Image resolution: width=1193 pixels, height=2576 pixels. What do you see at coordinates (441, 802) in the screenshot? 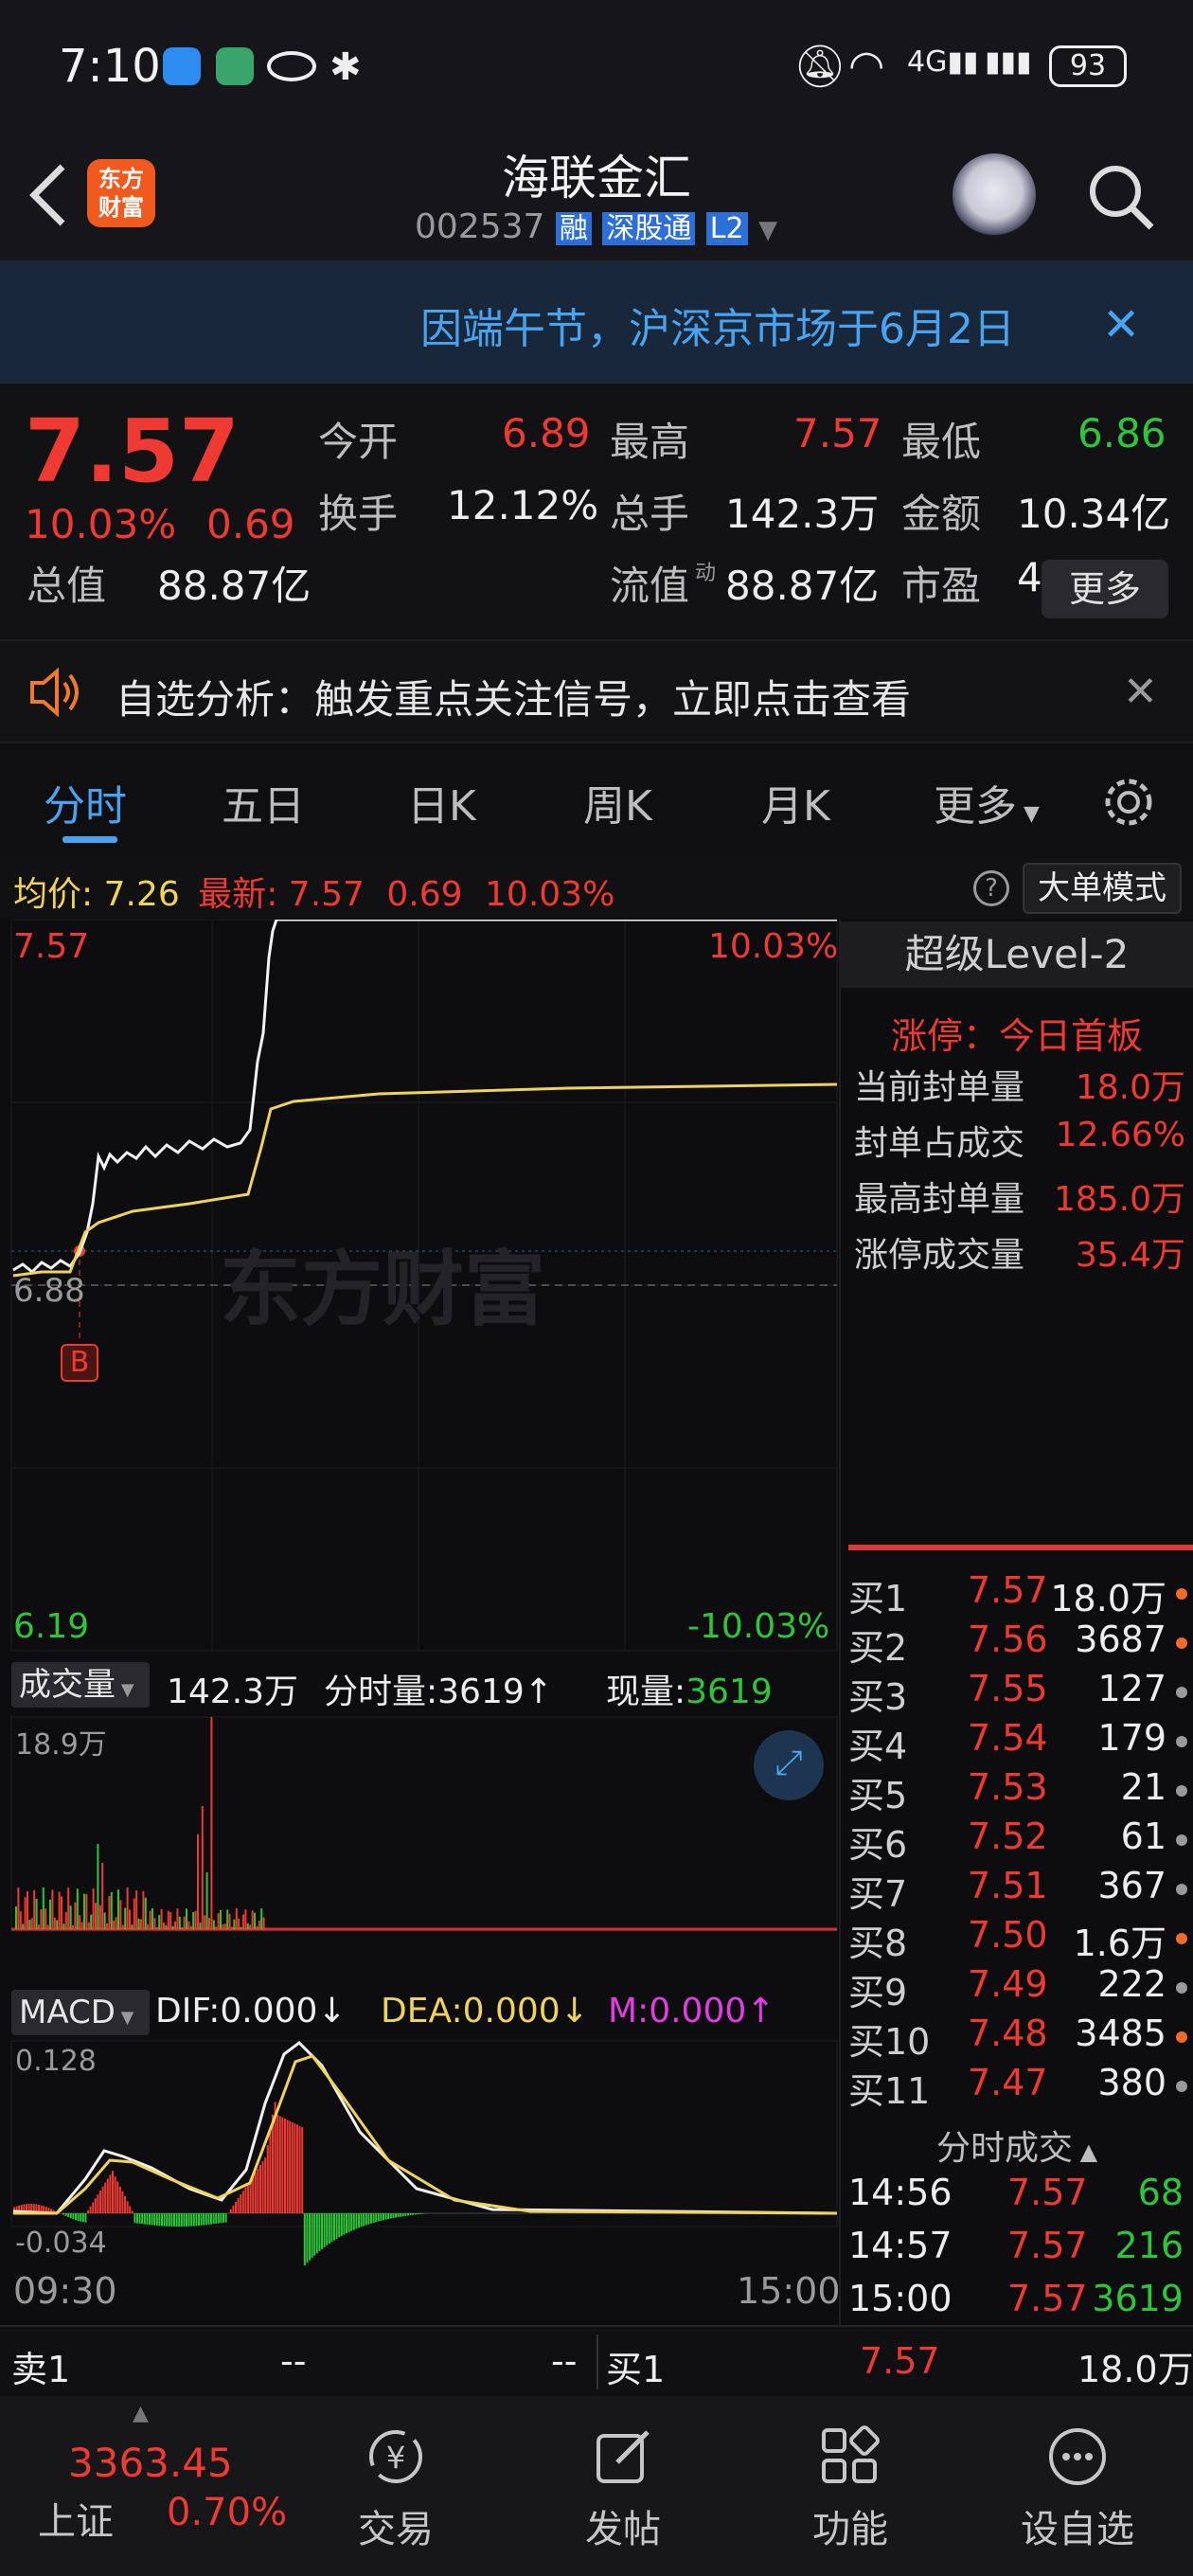
I see `tab-daily-k: 日K` at bounding box center [441, 802].